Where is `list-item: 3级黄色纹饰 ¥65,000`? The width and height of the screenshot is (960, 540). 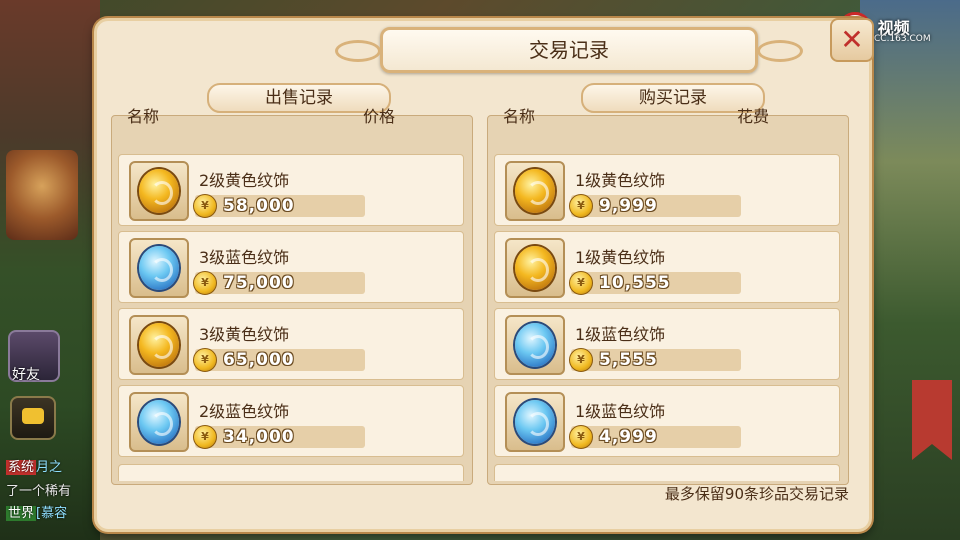
list-item: 3级黄色纹饰 ¥65,000 is located at coordinates (291, 344).